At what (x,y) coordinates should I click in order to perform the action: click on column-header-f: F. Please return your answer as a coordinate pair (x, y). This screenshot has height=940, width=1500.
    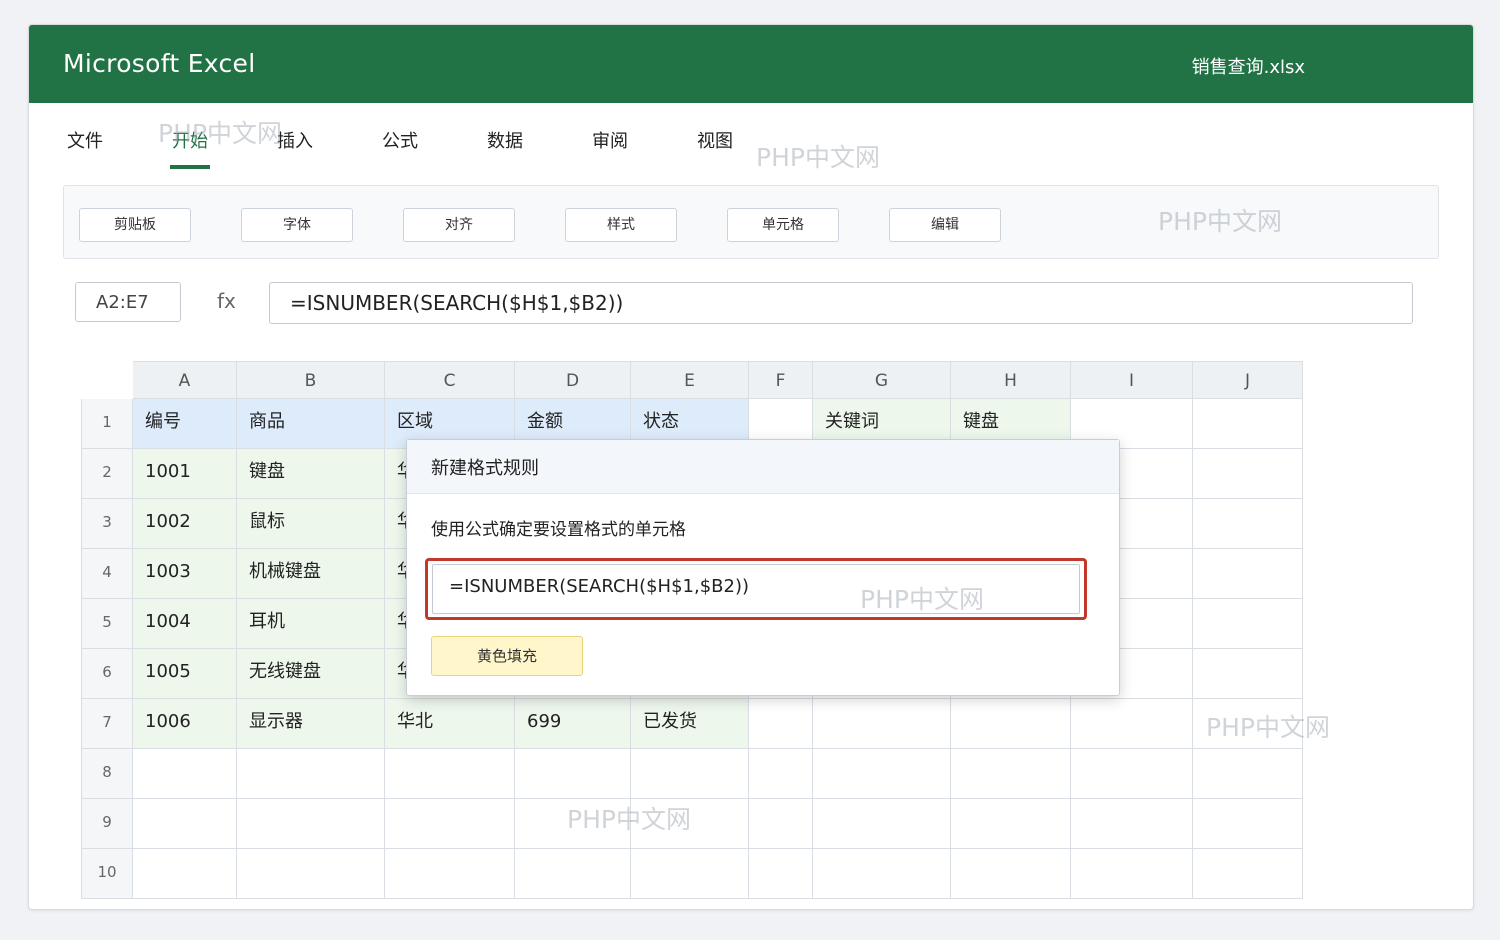
    Looking at the image, I should click on (781, 380).